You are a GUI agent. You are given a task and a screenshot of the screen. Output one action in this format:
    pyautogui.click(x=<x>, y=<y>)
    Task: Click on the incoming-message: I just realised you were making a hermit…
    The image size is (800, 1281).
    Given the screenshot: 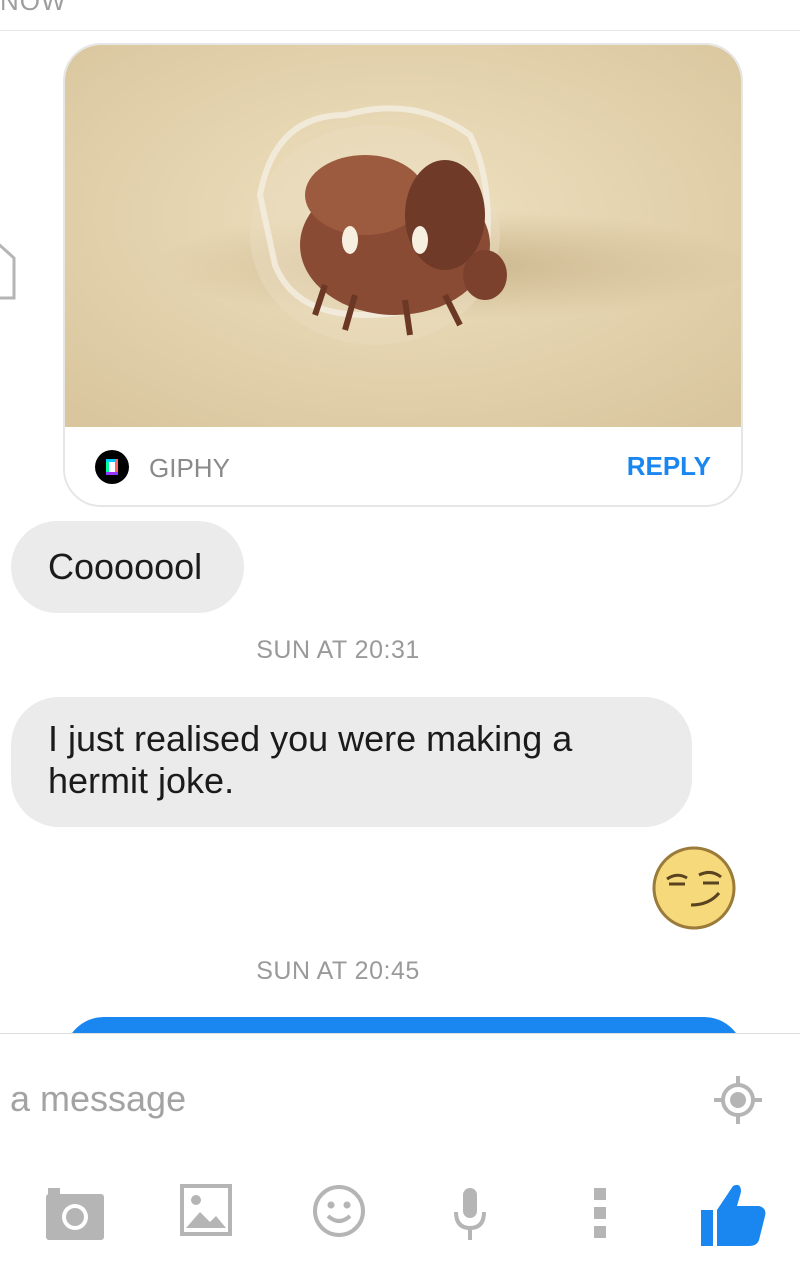 What is the action you would take?
    pyautogui.click(x=351, y=762)
    